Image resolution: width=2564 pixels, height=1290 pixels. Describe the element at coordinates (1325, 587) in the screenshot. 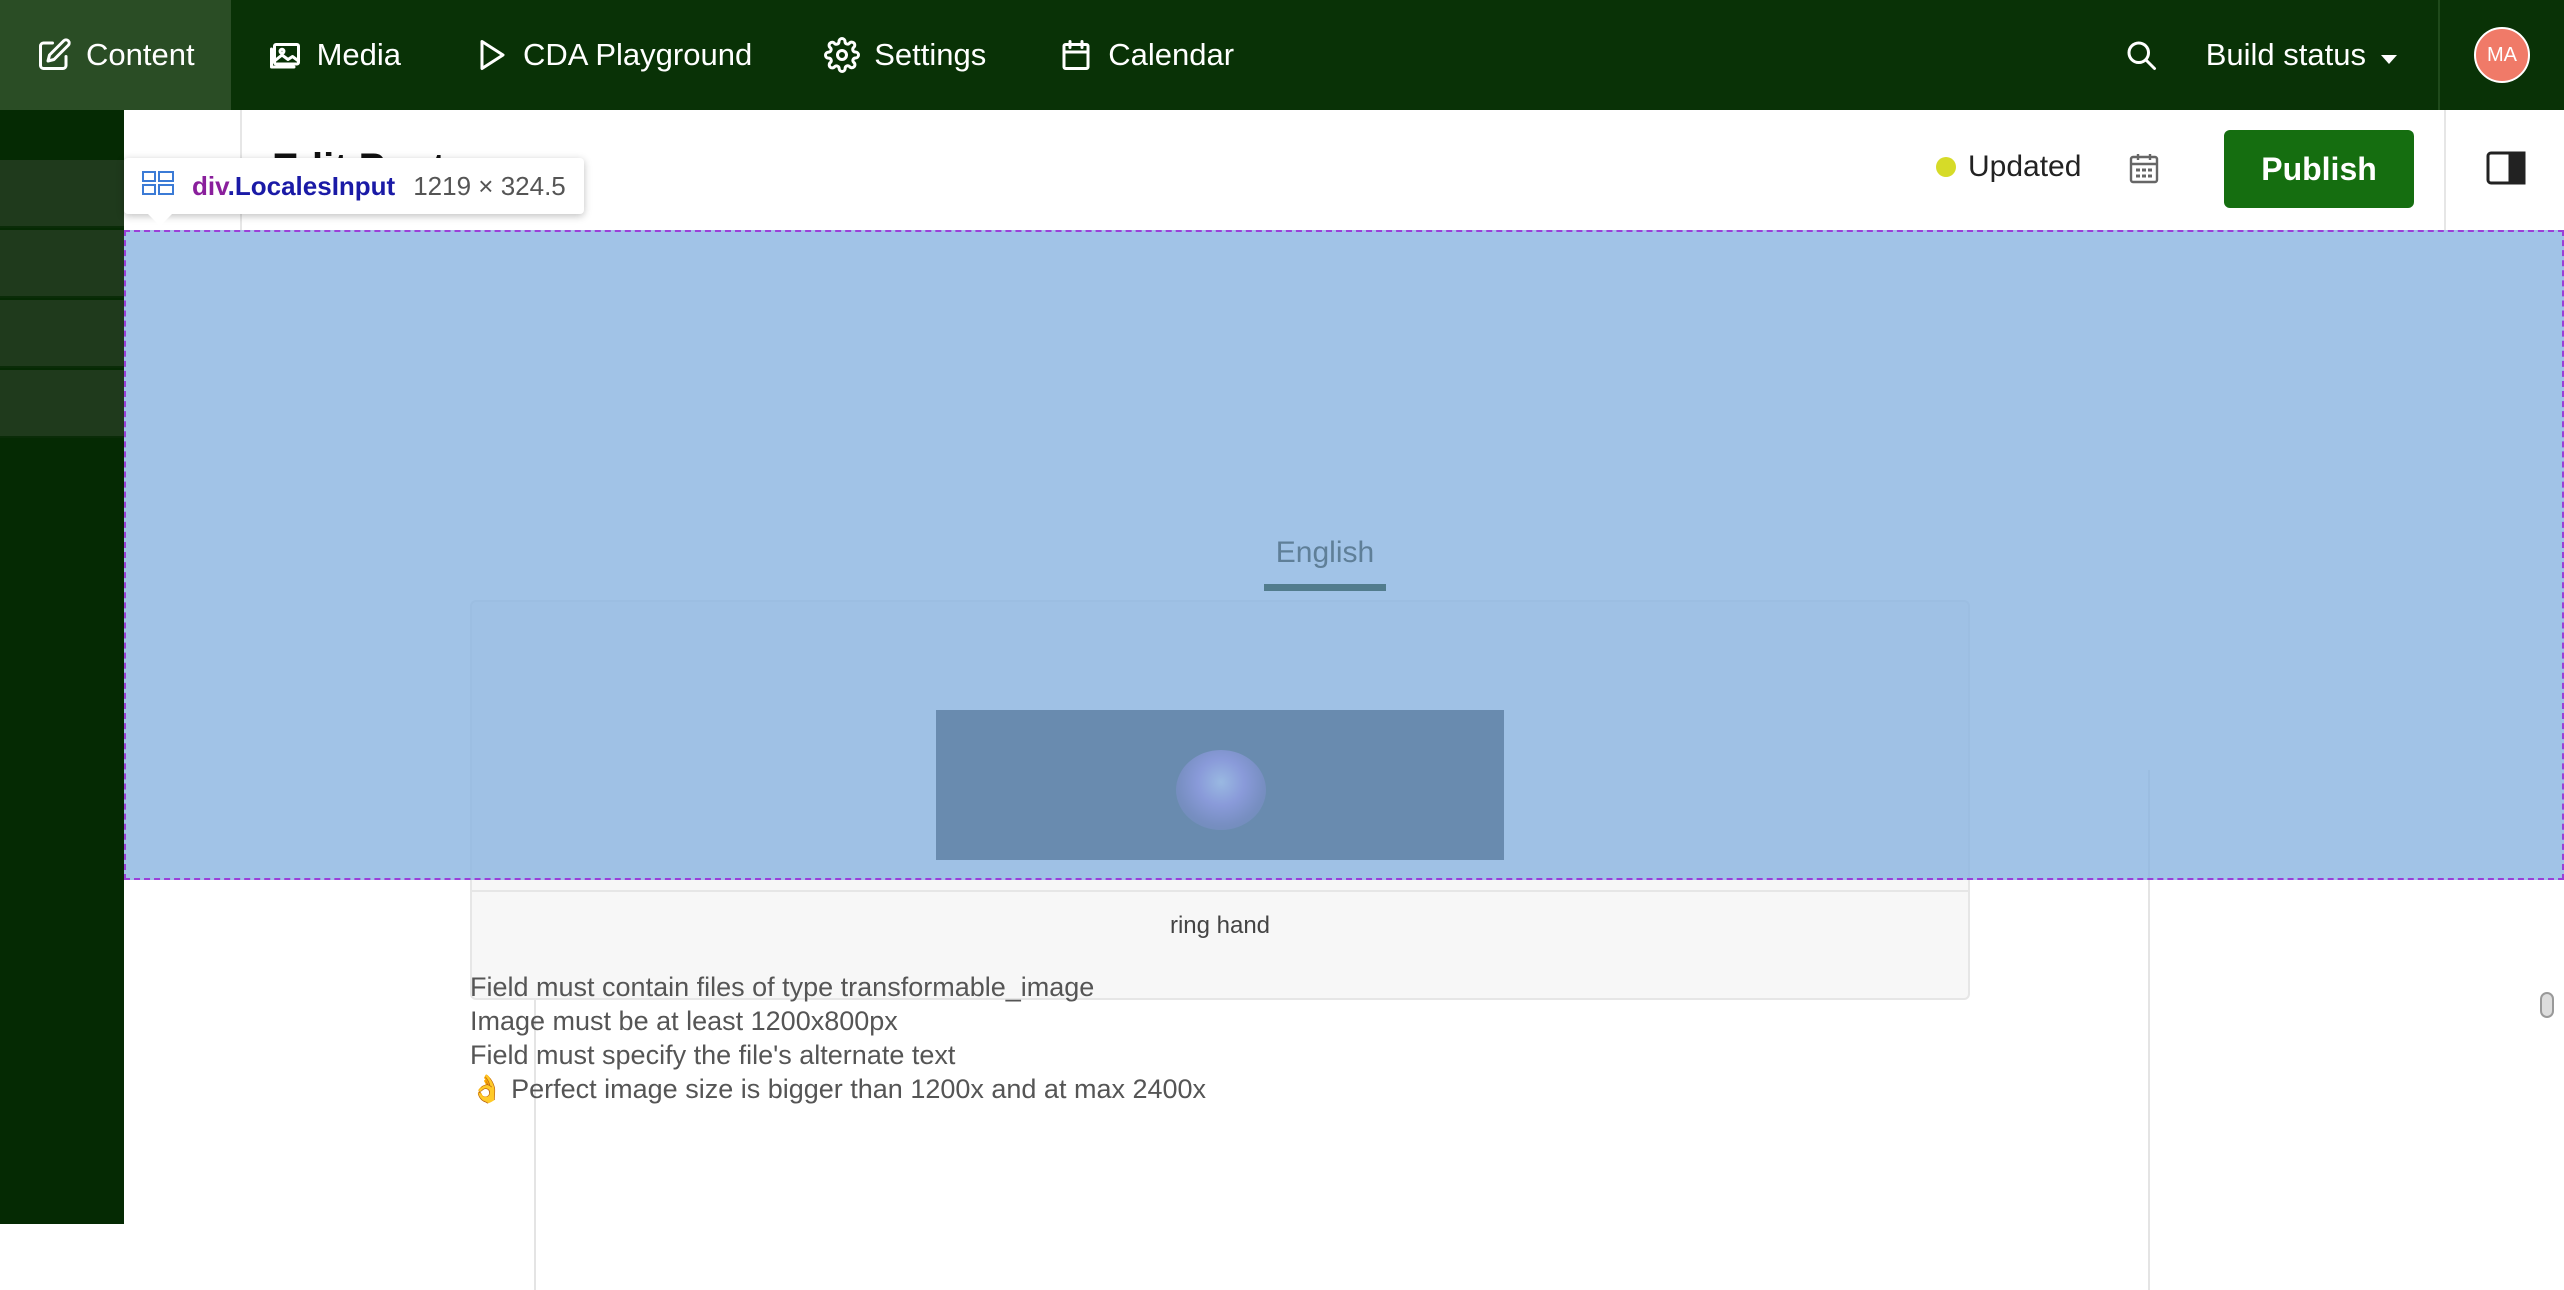

I see `active-tab-indicator` at that location.